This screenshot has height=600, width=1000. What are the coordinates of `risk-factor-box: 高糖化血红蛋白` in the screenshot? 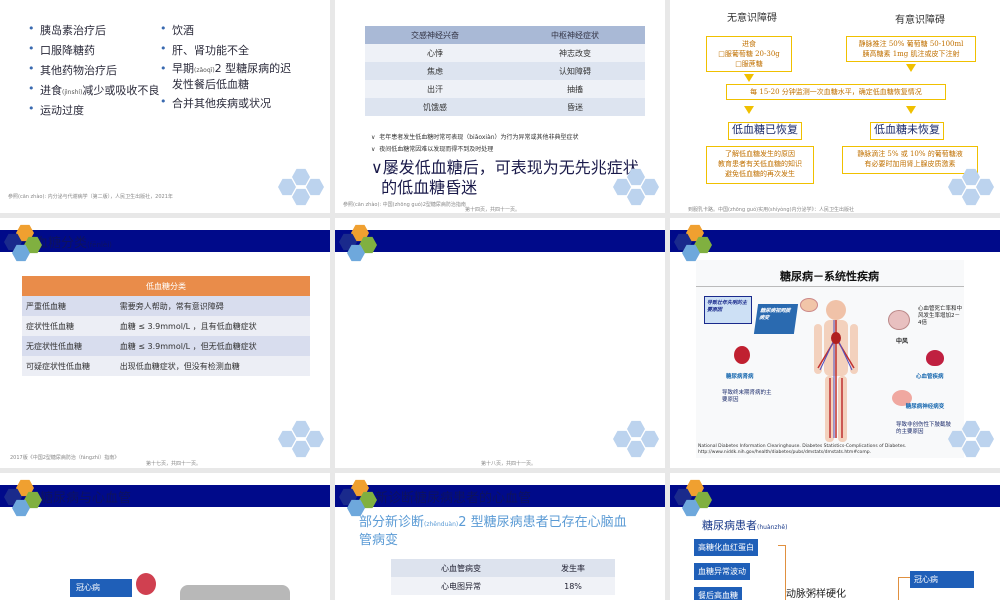 It's located at (726, 547).